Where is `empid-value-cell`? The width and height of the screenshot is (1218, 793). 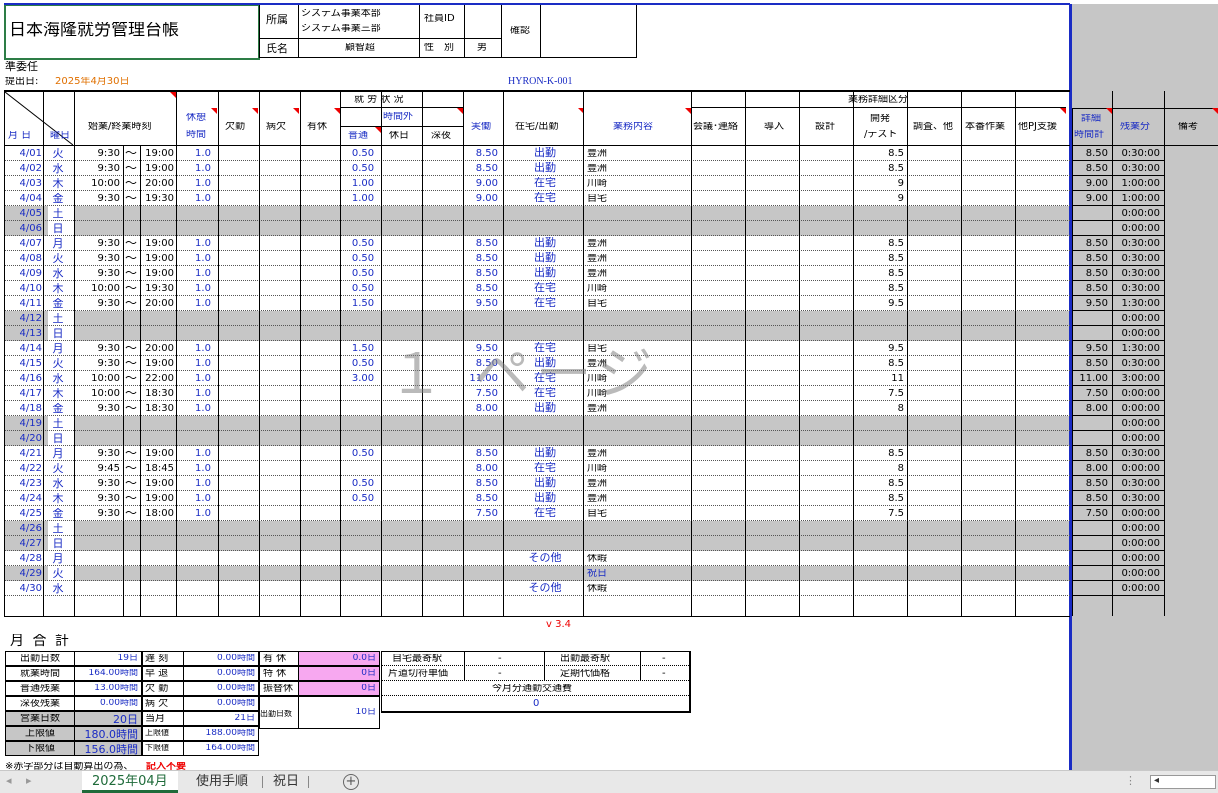 empid-value-cell is located at coordinates (483, 21).